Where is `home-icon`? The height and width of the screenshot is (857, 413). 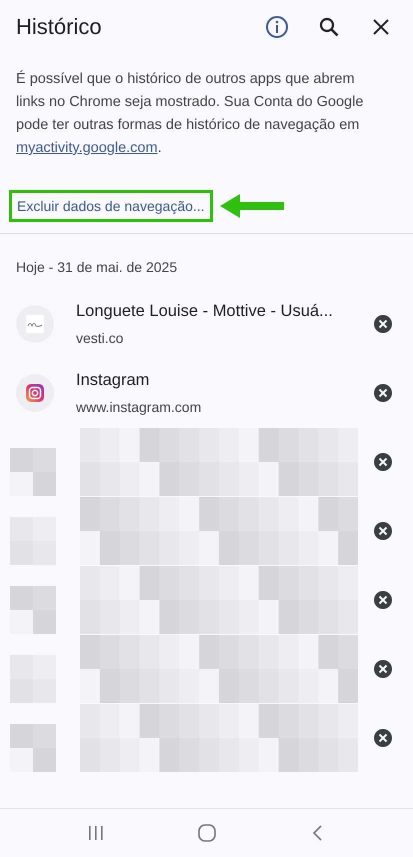
home-icon is located at coordinates (206, 833).